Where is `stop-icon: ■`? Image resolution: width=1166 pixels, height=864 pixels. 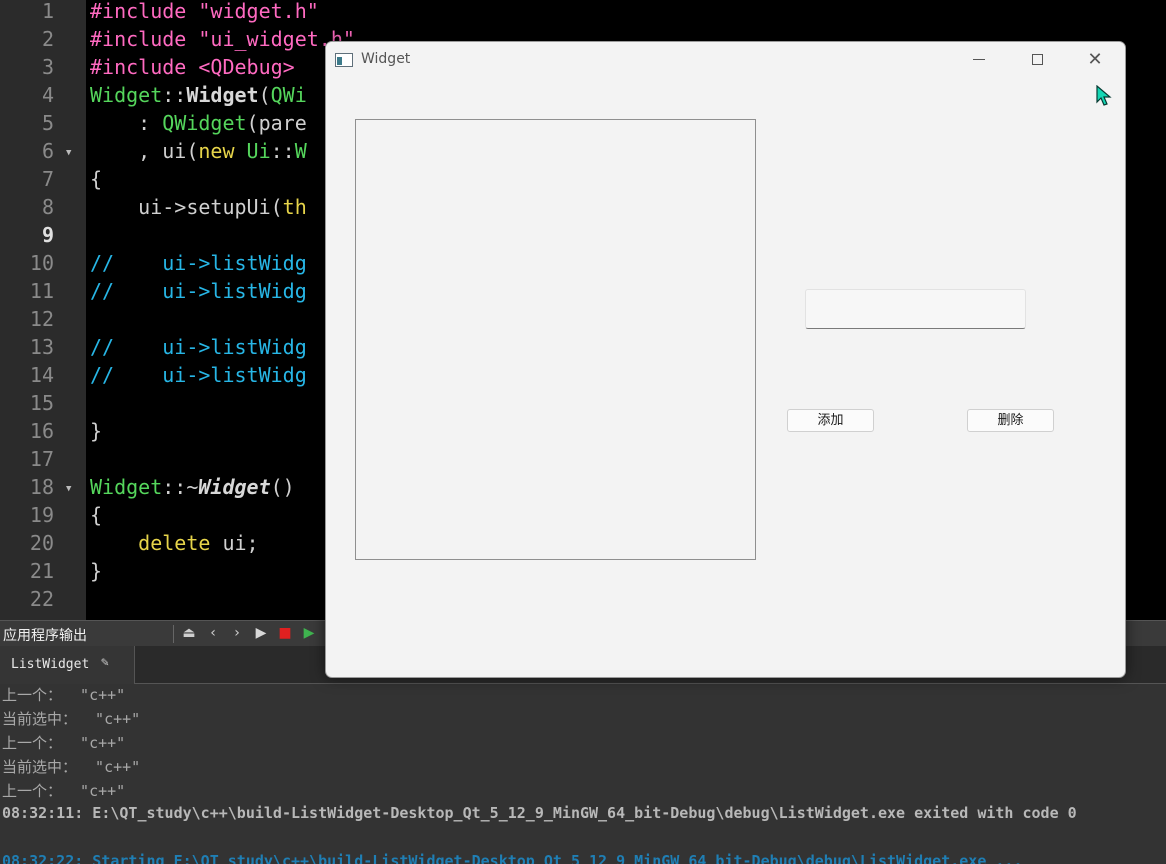
stop-icon: ■ is located at coordinates (285, 633).